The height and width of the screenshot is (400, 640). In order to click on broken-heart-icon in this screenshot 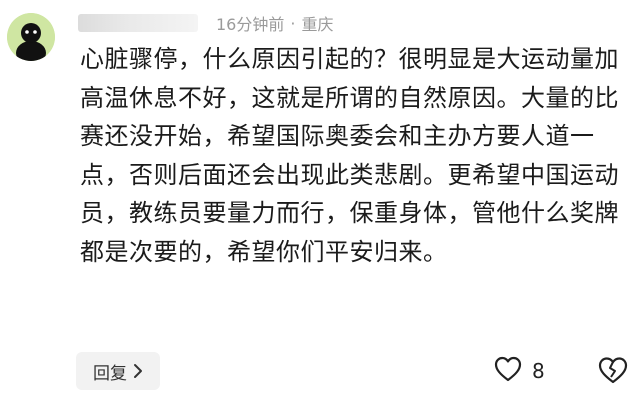, I will do `click(613, 371)`.